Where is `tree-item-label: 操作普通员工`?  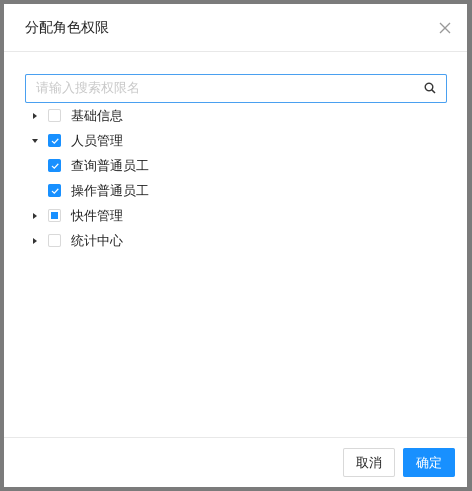 tree-item-label: 操作普通员工 is located at coordinates (110, 191).